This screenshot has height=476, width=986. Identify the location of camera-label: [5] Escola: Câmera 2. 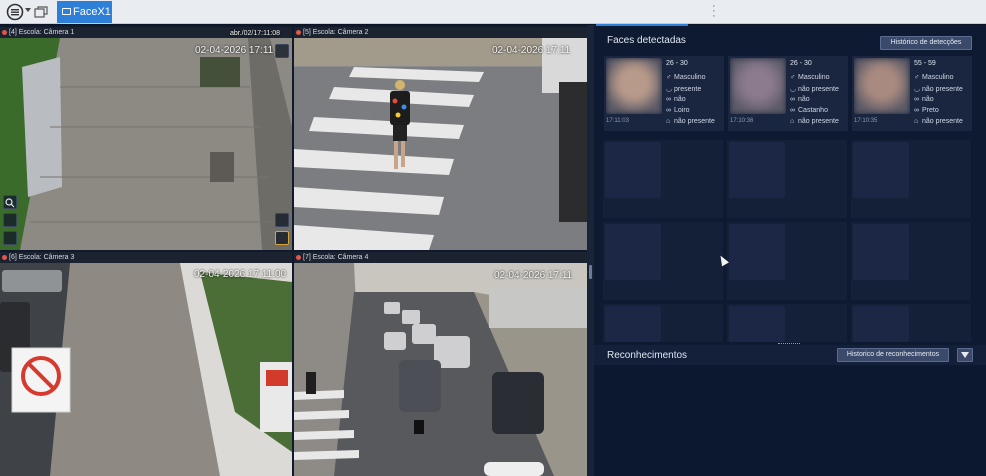
(440, 32).